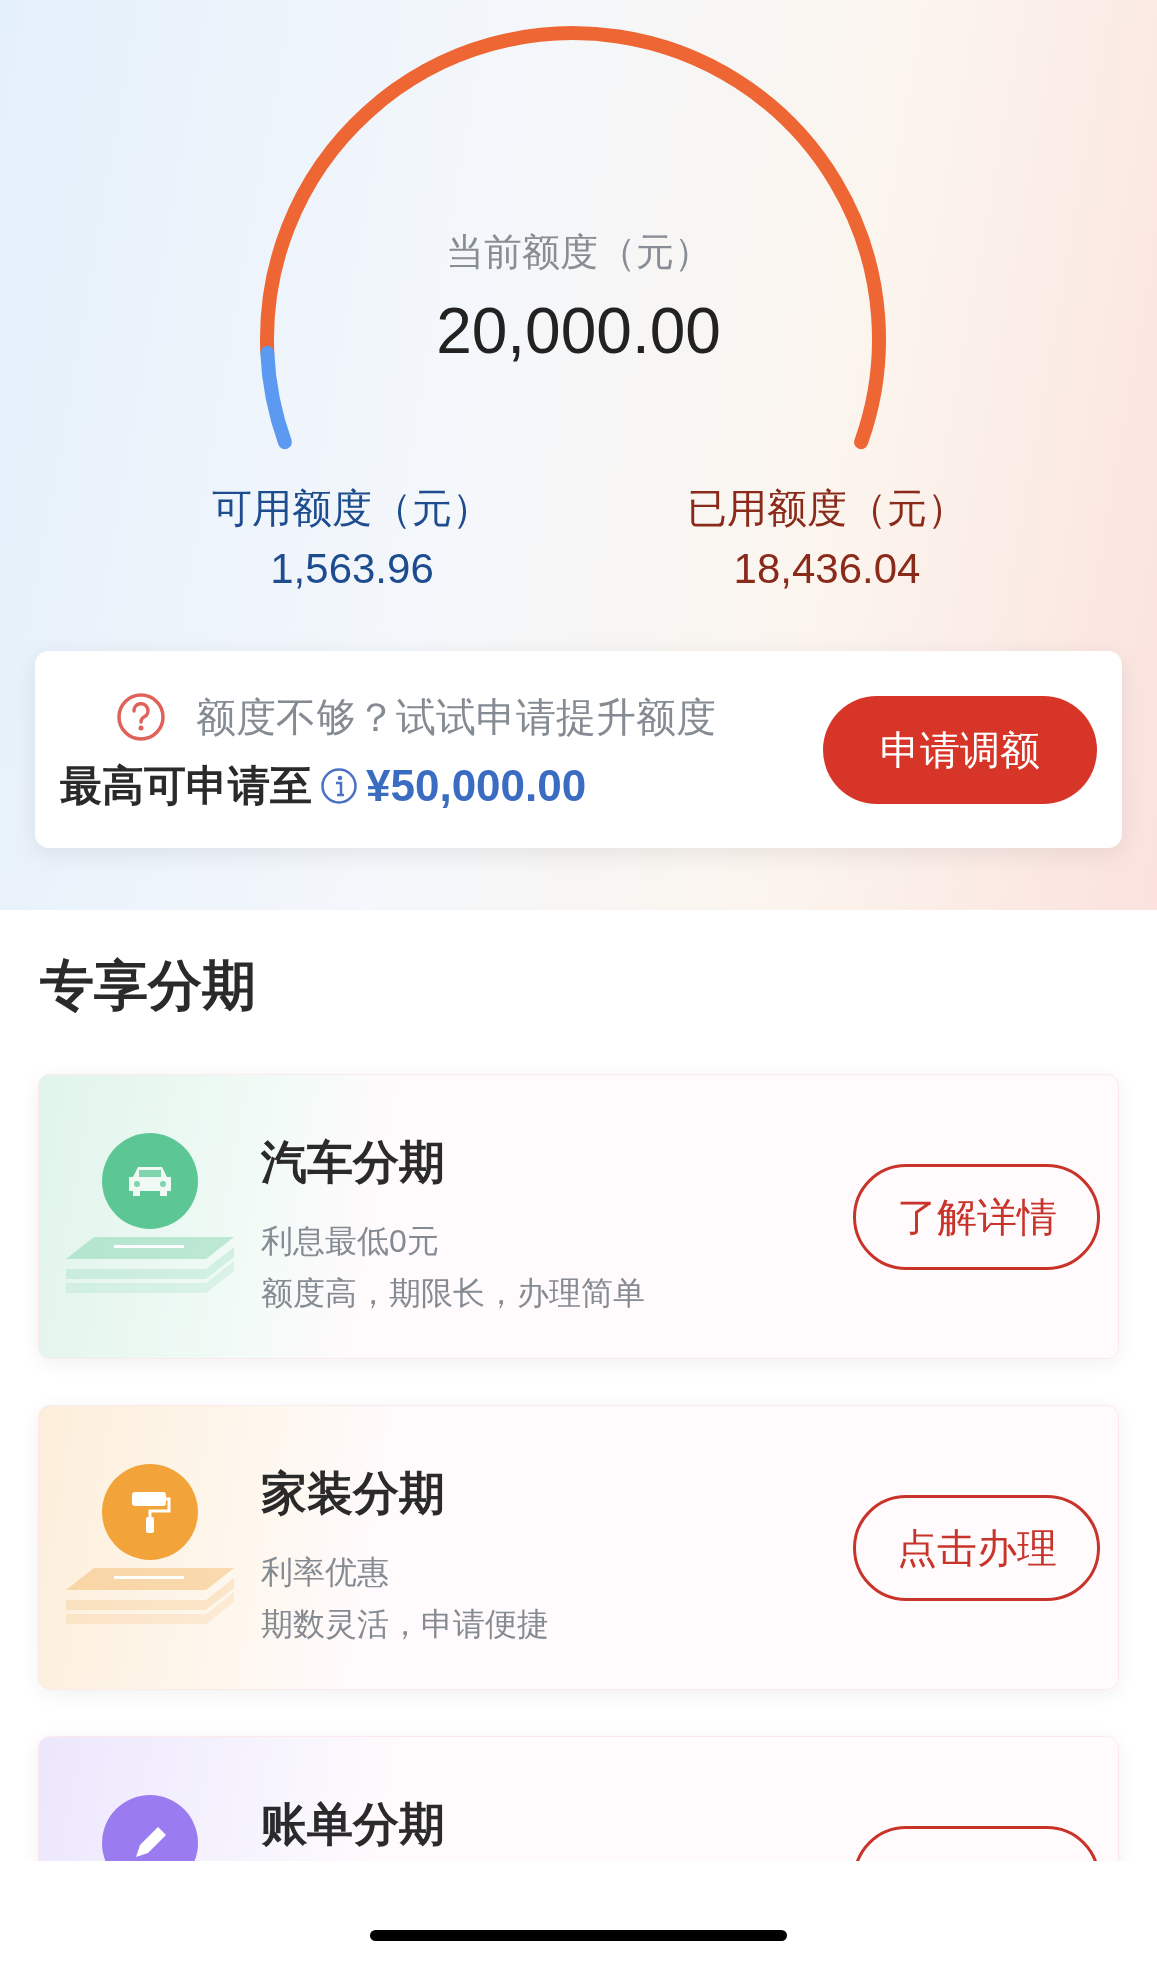 This screenshot has height=1965, width=1157. I want to click on section-title: 专享分期, so click(148, 985).